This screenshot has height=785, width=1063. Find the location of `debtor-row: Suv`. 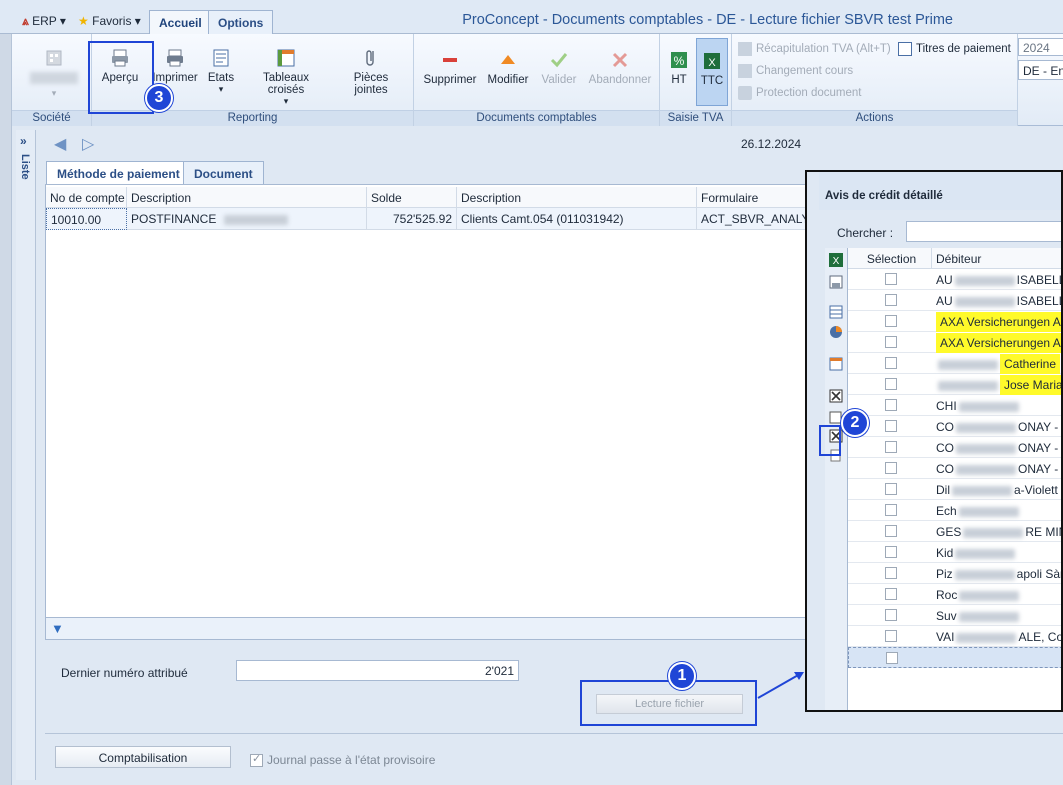

debtor-row: Suv is located at coordinates (954, 615).